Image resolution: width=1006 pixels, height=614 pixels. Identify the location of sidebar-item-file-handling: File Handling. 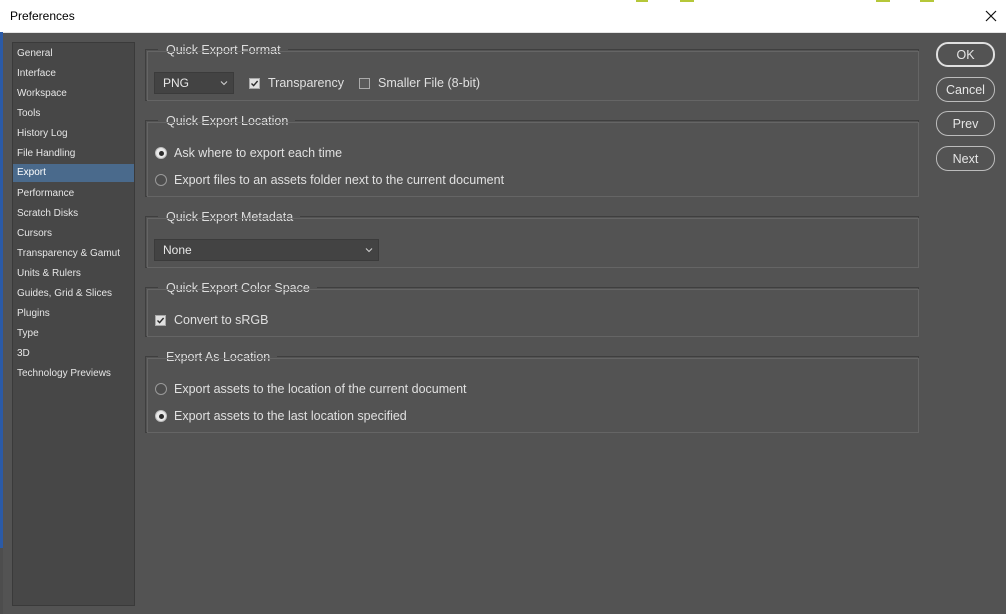
(73, 153).